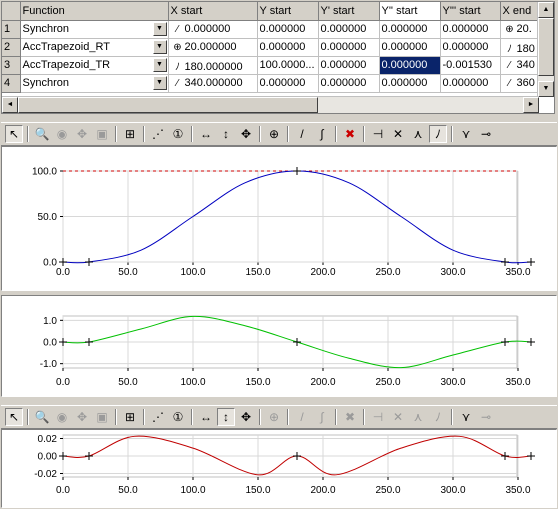 The width and height of the screenshot is (558, 509). I want to click on row-number: 1, so click(11, 29).